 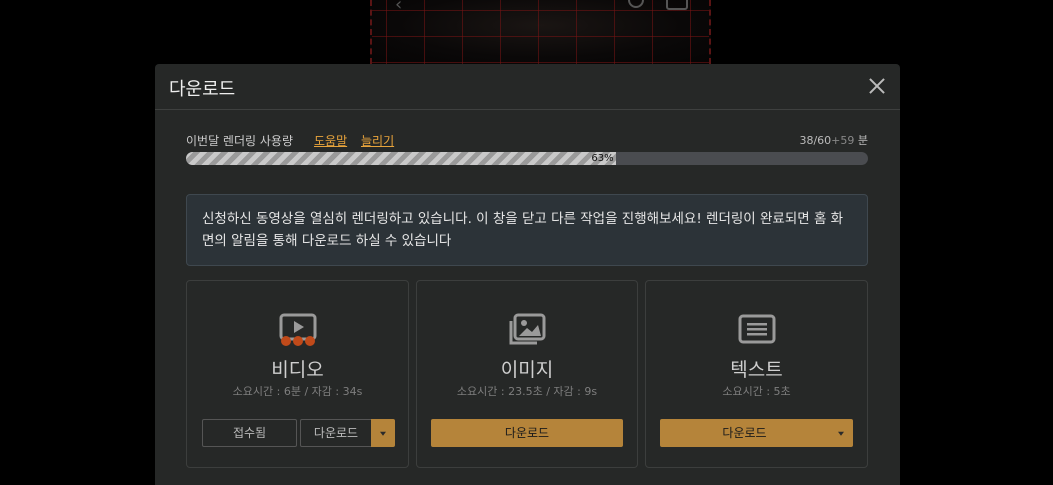 What do you see at coordinates (677, 5) in the screenshot?
I see `camera-icon` at bounding box center [677, 5].